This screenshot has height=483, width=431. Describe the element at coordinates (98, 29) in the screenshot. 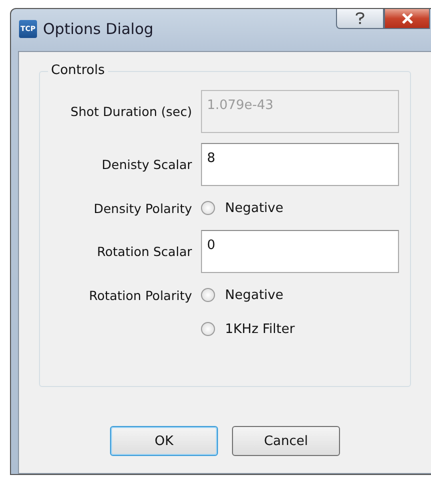

I see `window-title: Options Dialog` at that location.